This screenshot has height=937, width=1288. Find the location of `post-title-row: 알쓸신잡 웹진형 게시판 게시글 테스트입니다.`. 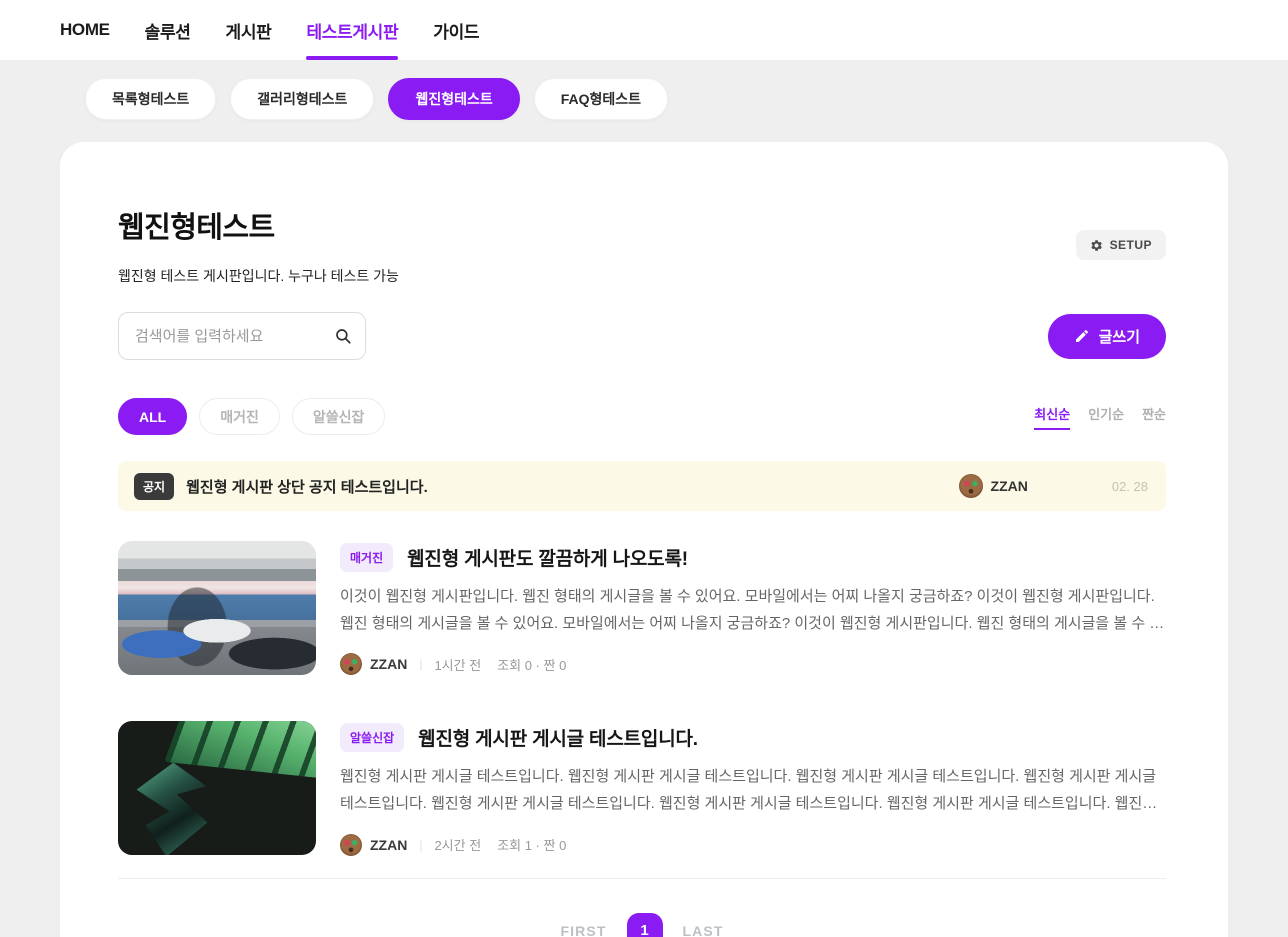

post-title-row: 알쓸신잡 웹진형 게시판 게시글 테스트입니다. is located at coordinates (753, 738).